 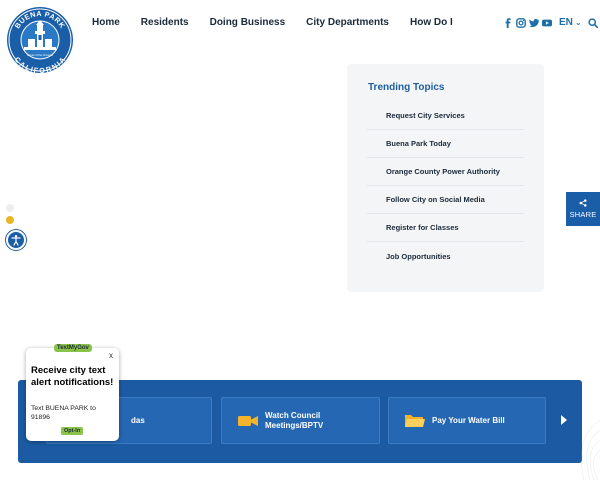 What do you see at coordinates (445, 144) in the screenshot?
I see `trending-item-buena-park-today: Buena Park Today` at bounding box center [445, 144].